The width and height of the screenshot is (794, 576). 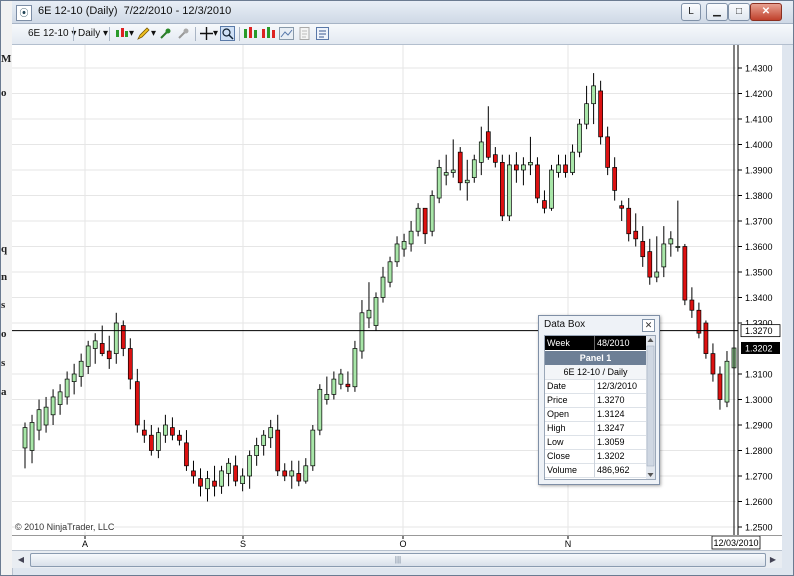 I want to click on last-price-label: 1.3202, so click(x=759, y=348).